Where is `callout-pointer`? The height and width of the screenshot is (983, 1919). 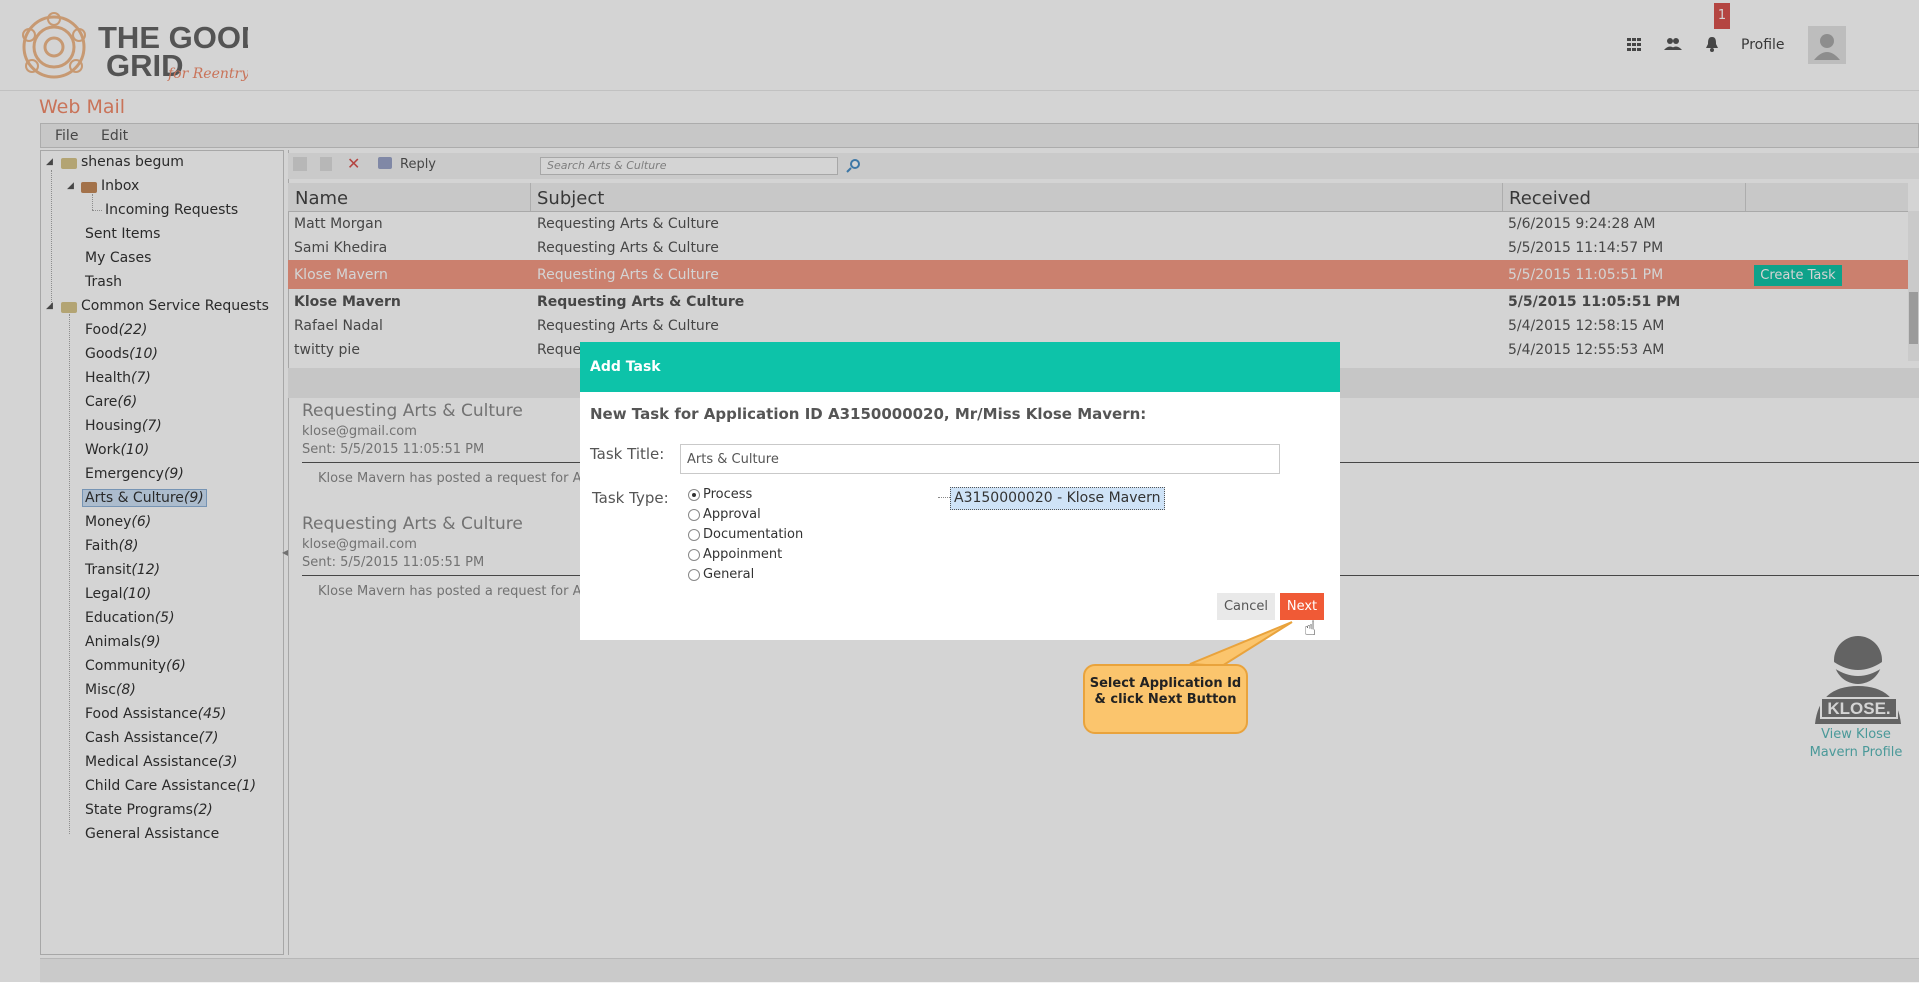
callout-pointer is located at coordinates (1241, 644).